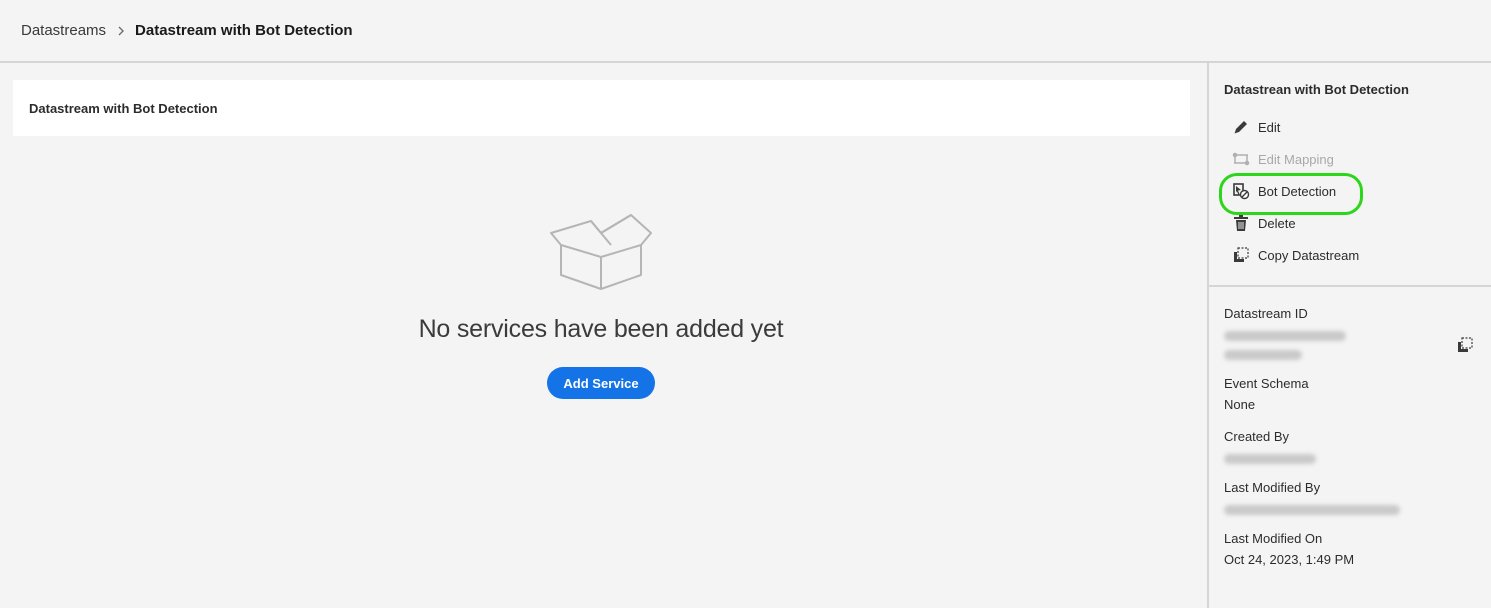  Describe the element at coordinates (1296, 159) in the screenshot. I see `edit-mapping-label: Edit Mapping` at that location.